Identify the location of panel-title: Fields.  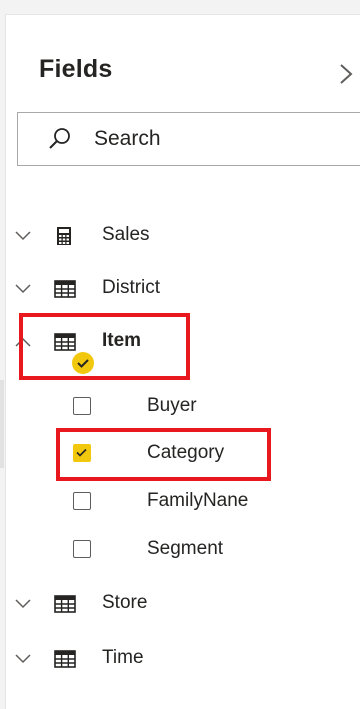
(76, 69).